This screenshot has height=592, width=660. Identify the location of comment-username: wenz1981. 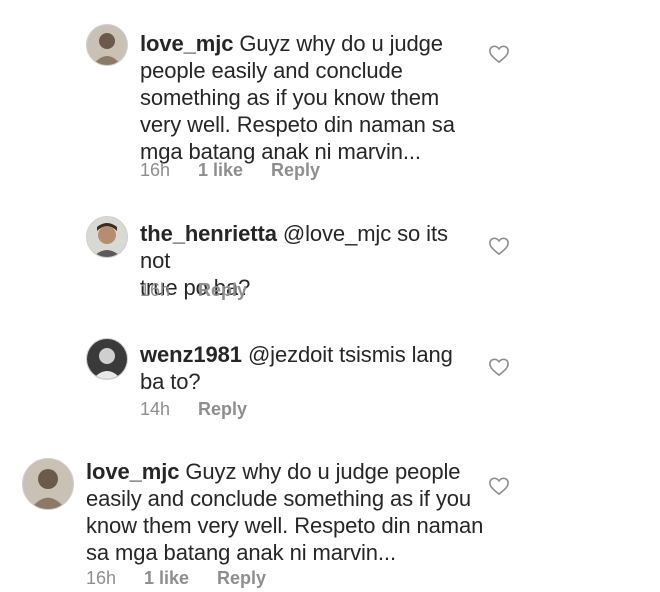
(191, 354).